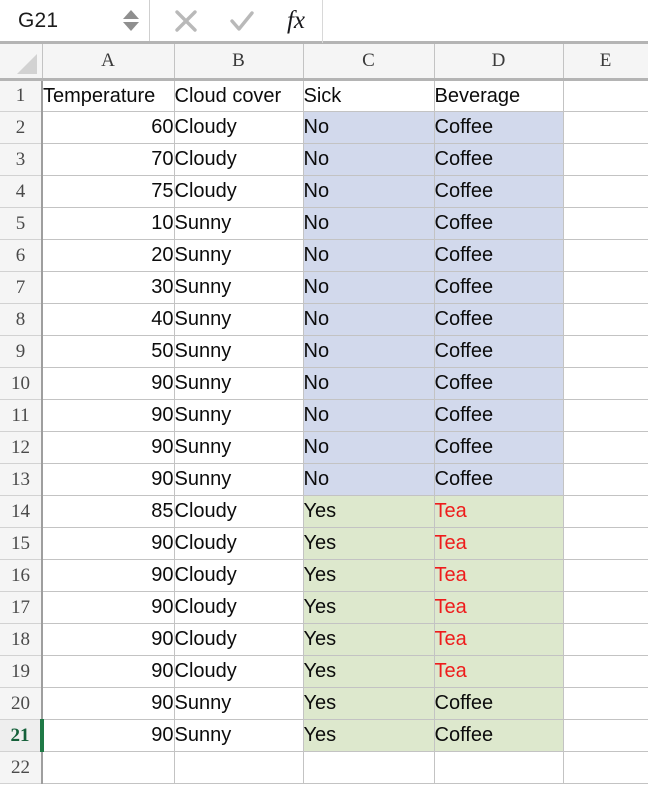  Describe the element at coordinates (108, 767) in the screenshot. I see `cell-a22` at that location.